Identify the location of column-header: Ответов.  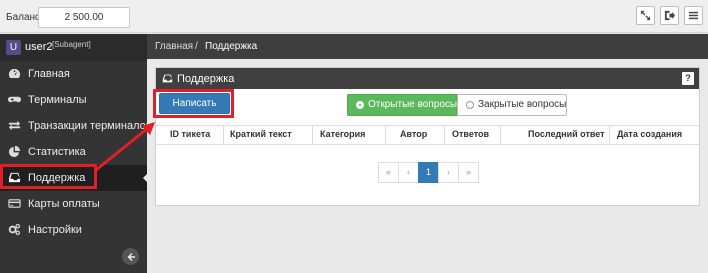
(470, 134).